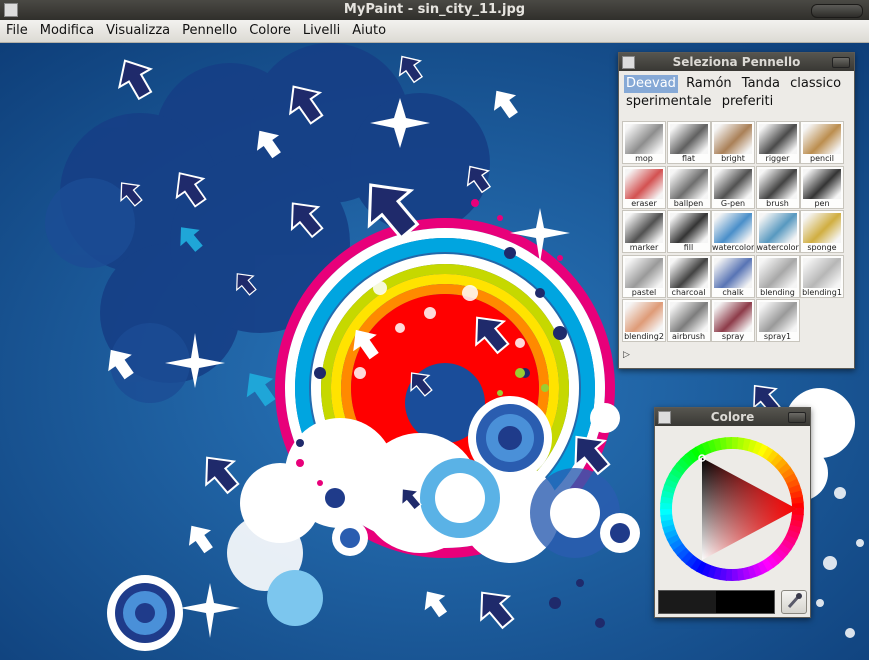 Image resolution: width=869 pixels, height=660 pixels. What do you see at coordinates (745, 602) in the screenshot?
I see `current-color-swatch` at bounding box center [745, 602].